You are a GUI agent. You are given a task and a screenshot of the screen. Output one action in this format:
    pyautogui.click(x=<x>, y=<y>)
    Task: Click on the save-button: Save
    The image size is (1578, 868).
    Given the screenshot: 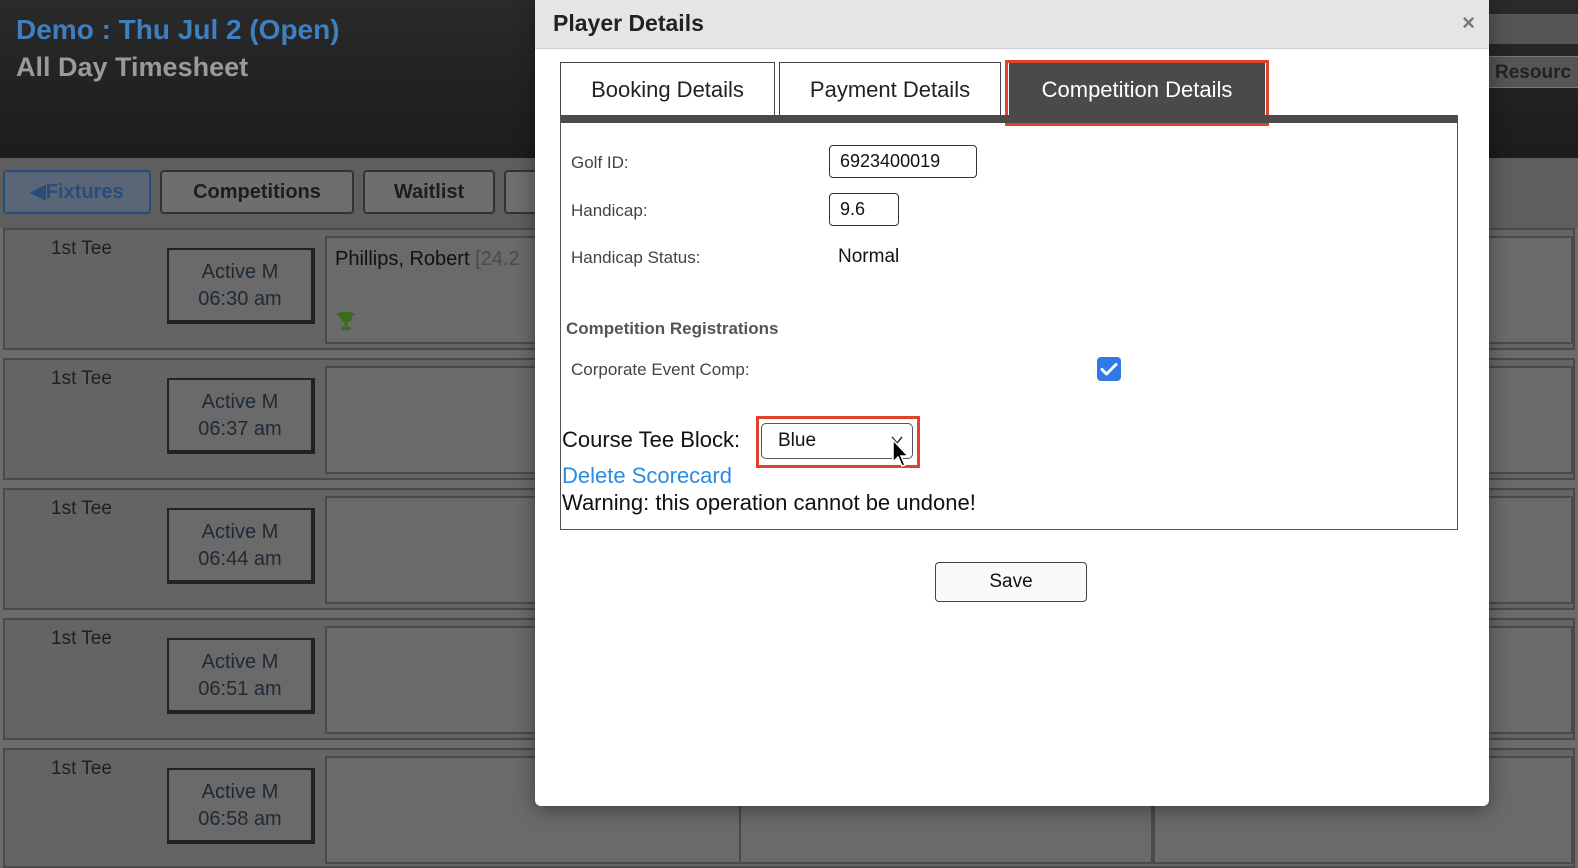 What is the action you would take?
    pyautogui.click(x=1011, y=582)
    